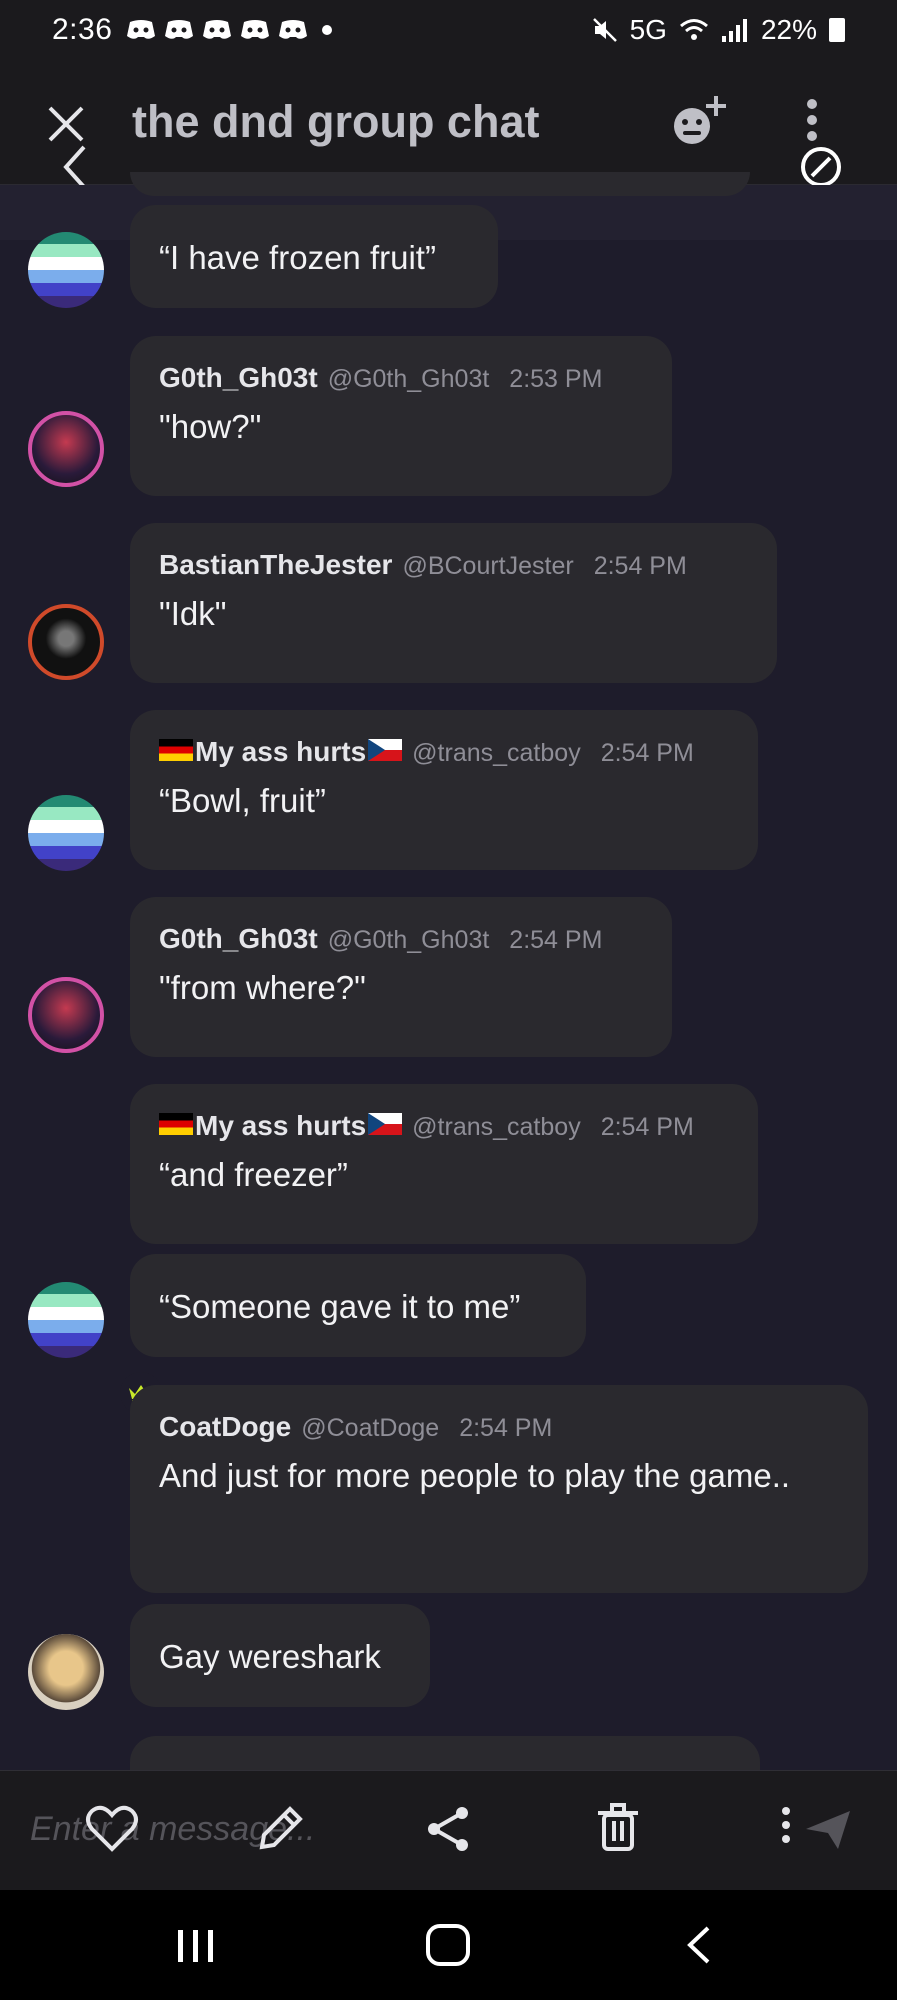 This screenshot has height=2000, width=897. I want to click on message-text: "from where?", so click(262, 987).